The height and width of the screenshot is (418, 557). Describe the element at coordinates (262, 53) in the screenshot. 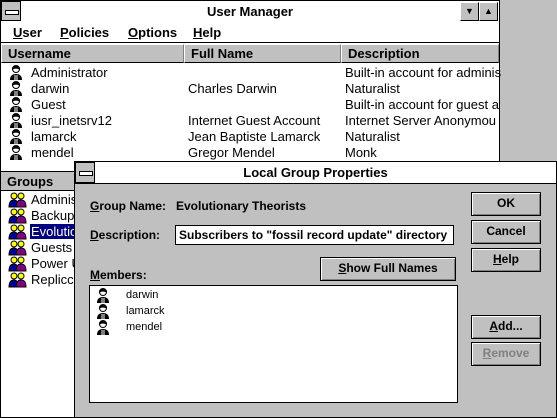

I see `column-header-fullname: Full Name` at that location.